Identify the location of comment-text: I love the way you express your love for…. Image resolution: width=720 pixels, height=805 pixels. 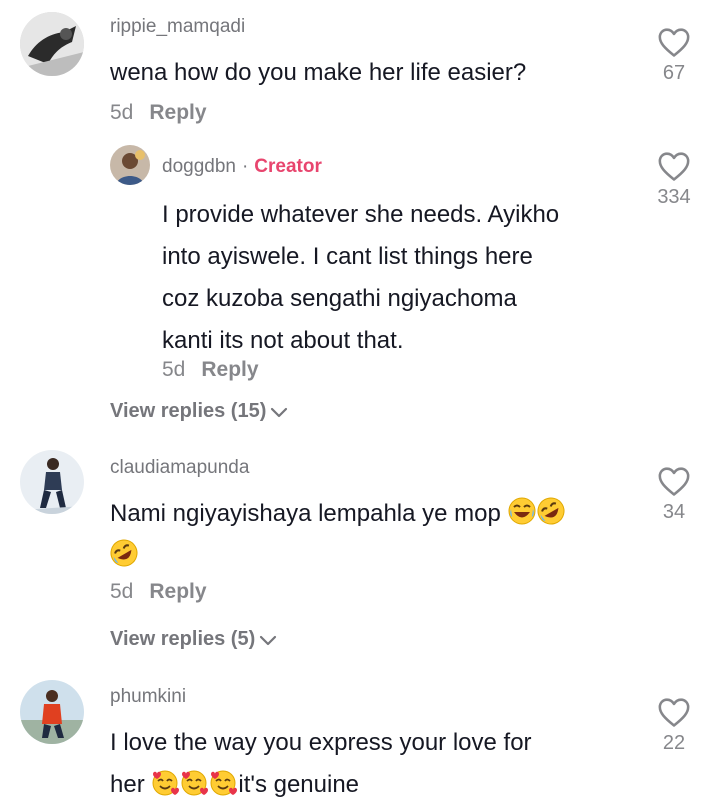
(370, 763).